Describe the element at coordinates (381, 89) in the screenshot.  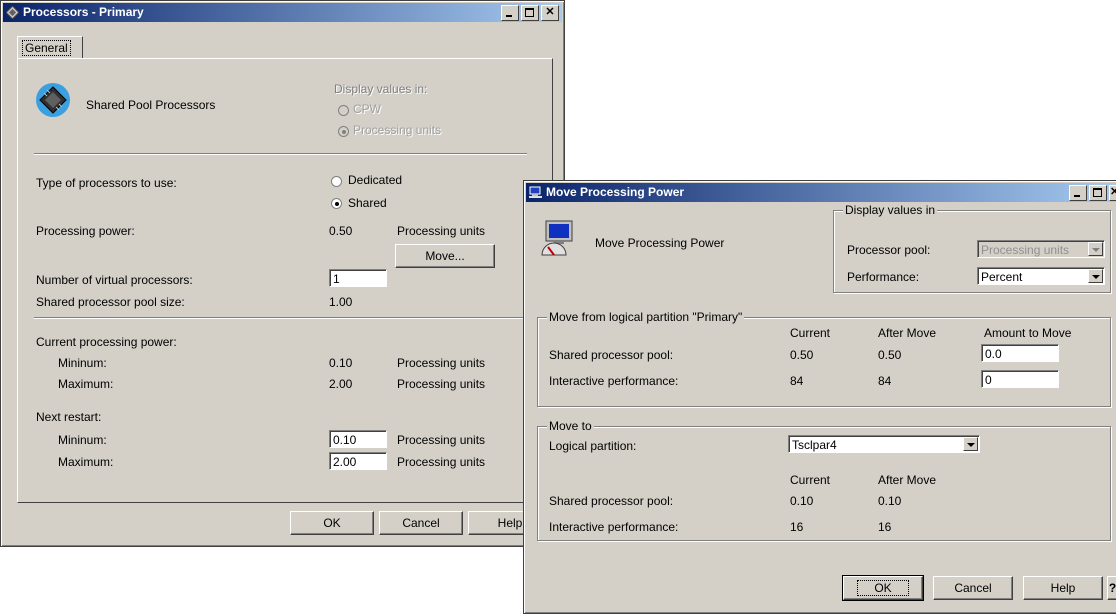
I see `display-values-label: Display values in:` at that location.